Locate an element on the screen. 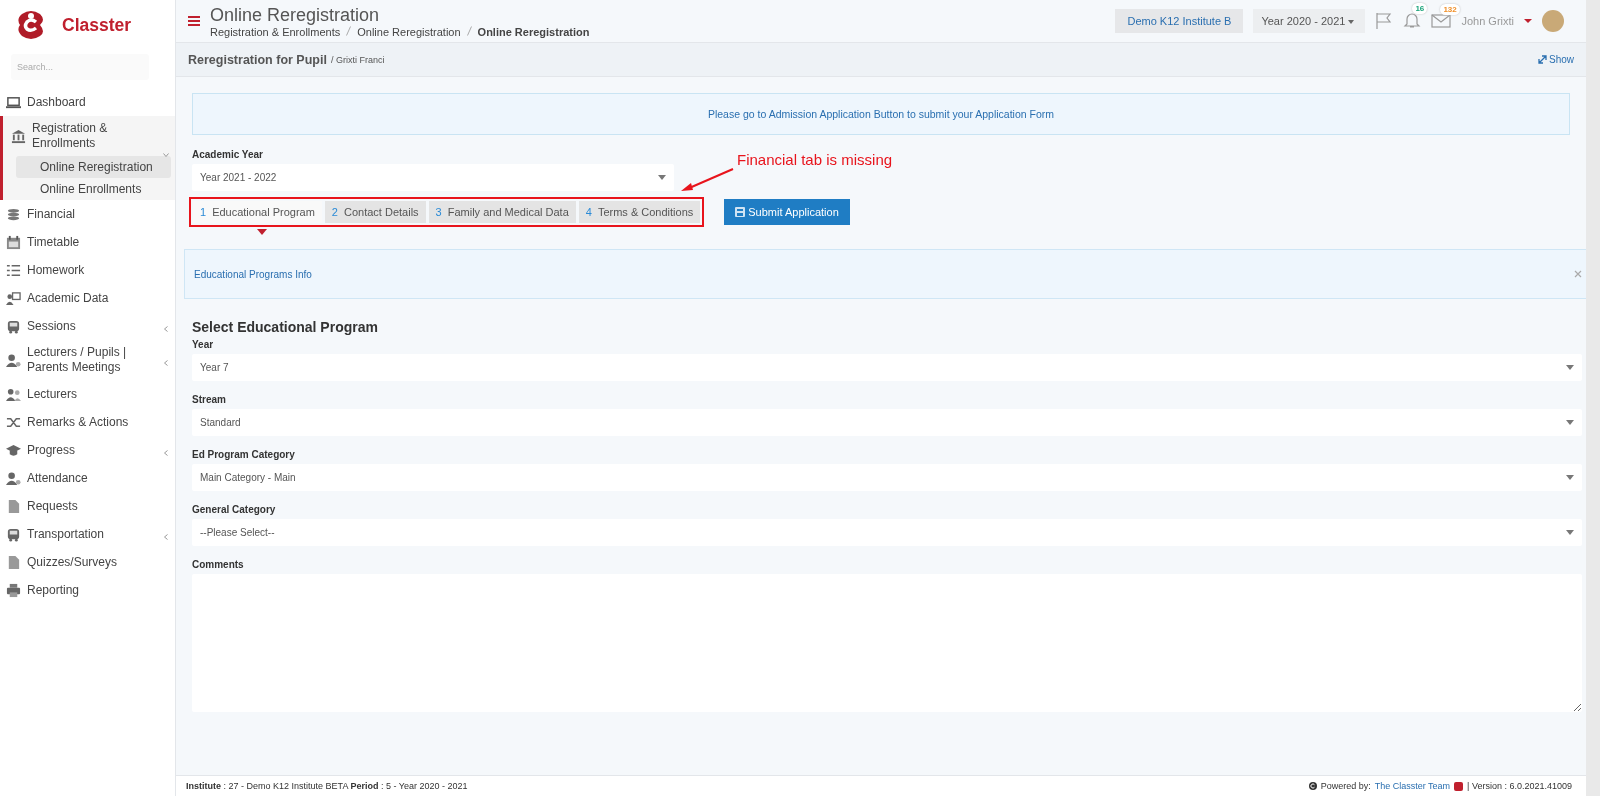  step-tab: 3 Family and Medical Data is located at coordinates (502, 212).